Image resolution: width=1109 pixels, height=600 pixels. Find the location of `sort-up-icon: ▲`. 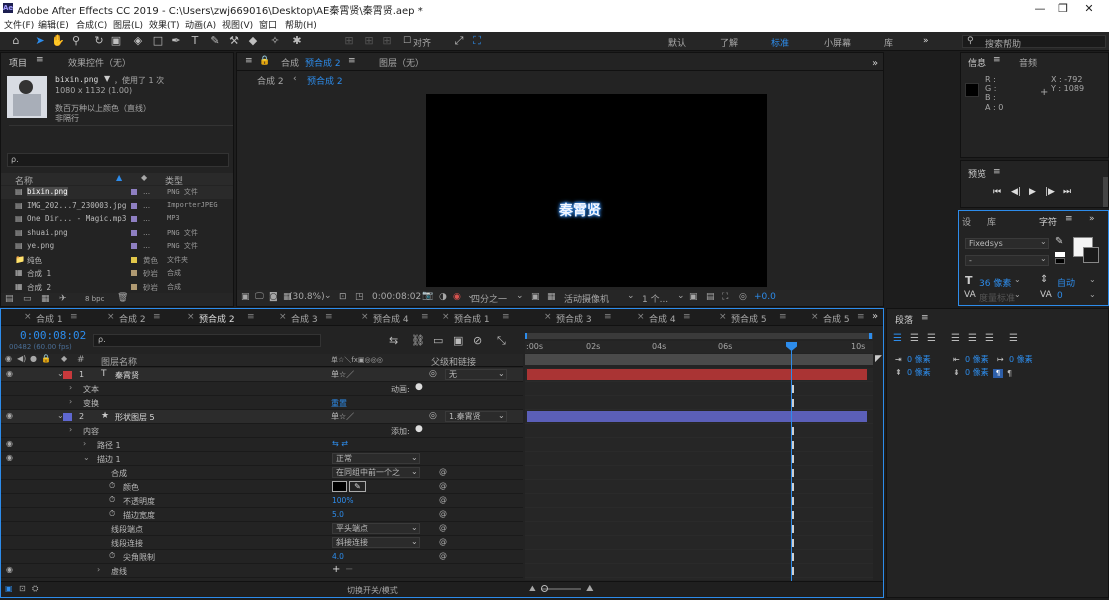

sort-up-icon: ▲ is located at coordinates (119, 177).